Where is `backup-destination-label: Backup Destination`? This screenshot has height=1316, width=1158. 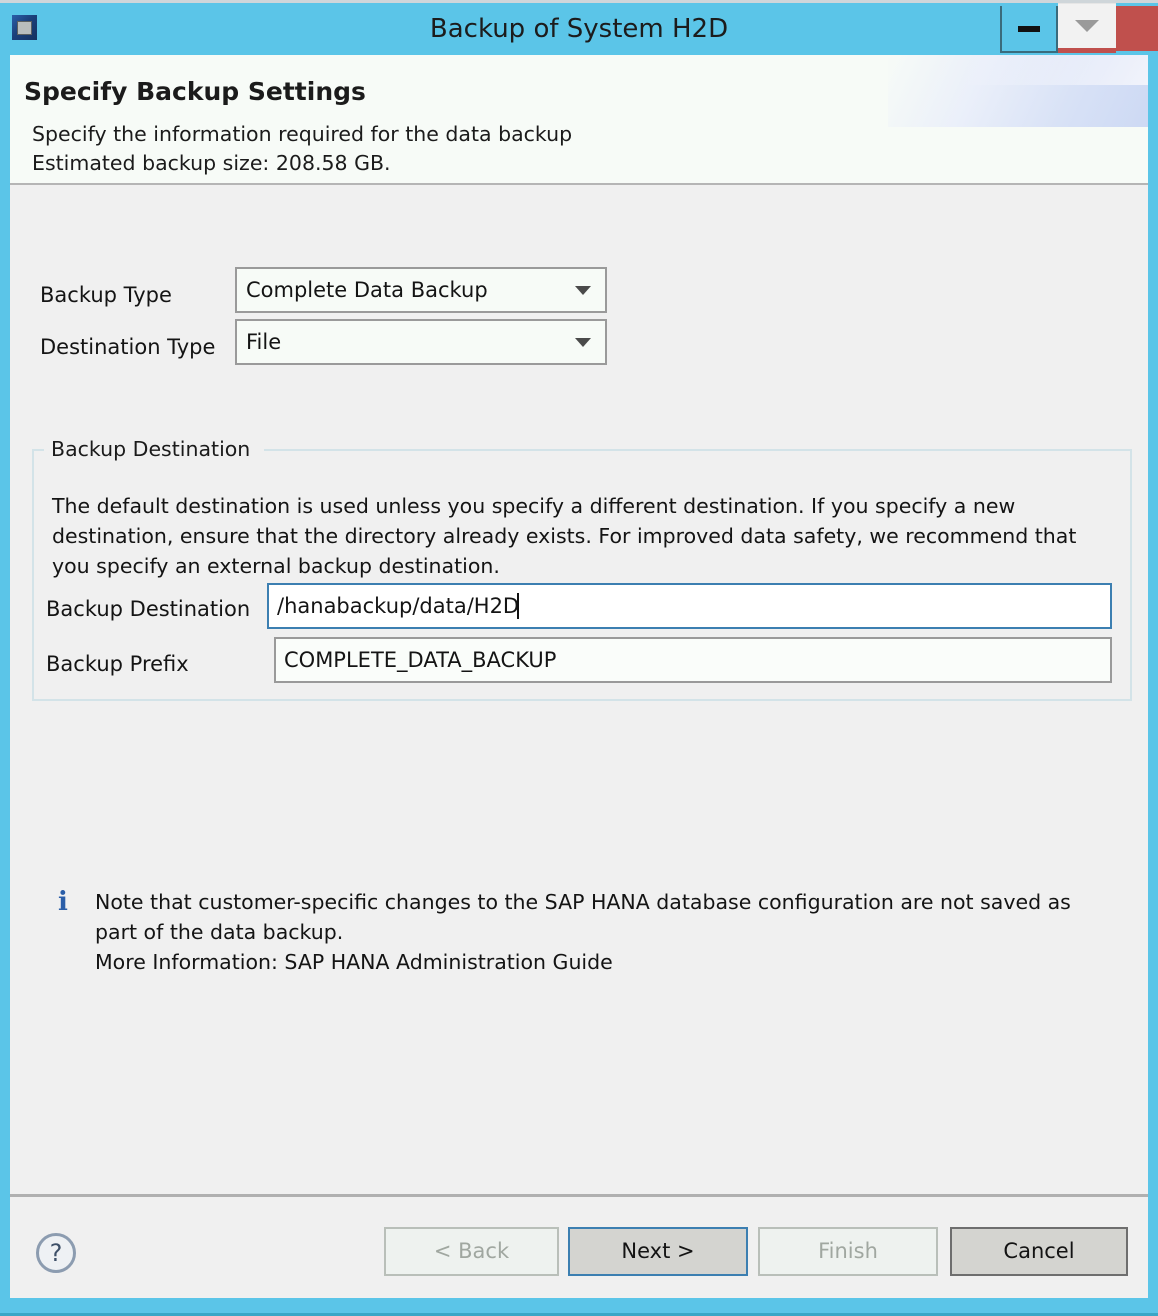 backup-destination-label: Backup Destination is located at coordinates (148, 609).